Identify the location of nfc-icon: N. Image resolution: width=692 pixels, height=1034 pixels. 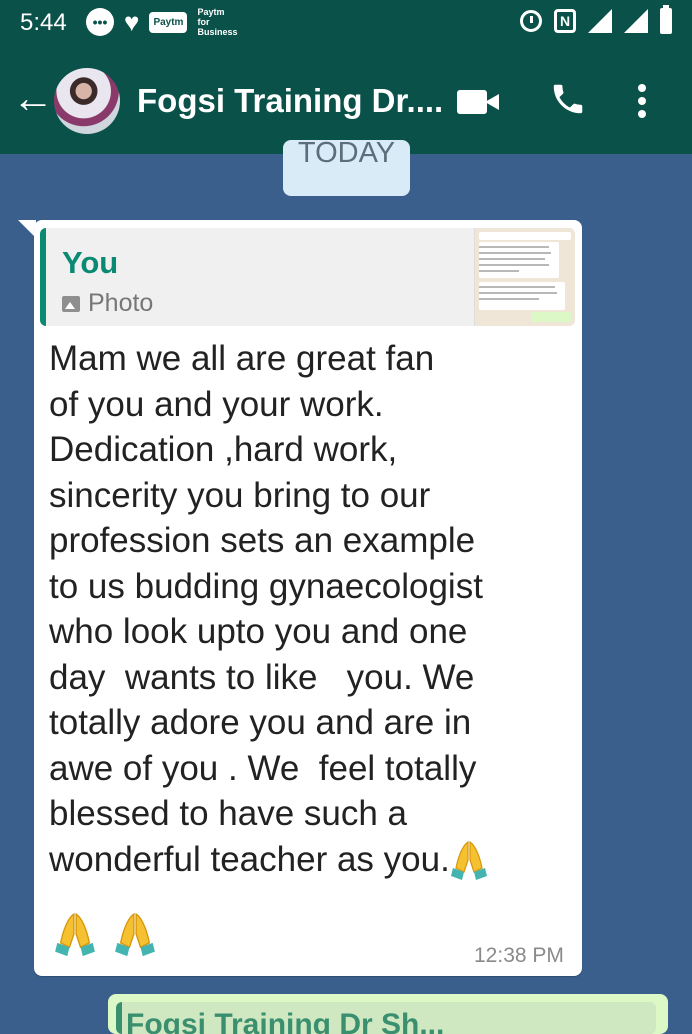
(565, 21).